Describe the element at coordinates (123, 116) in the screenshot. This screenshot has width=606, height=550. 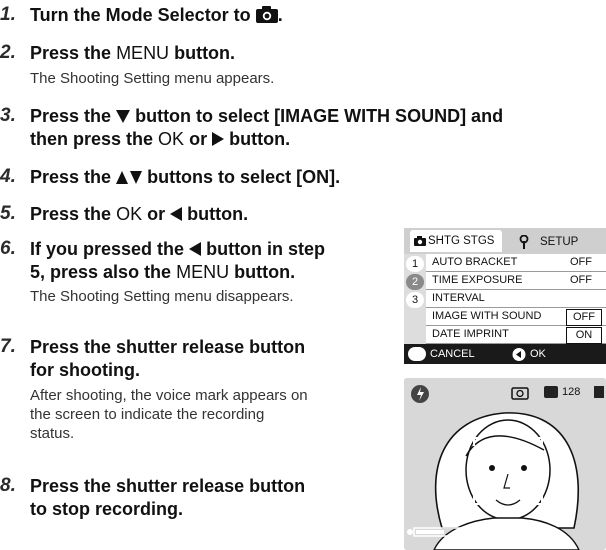
I see `down-arrow-icon` at that location.